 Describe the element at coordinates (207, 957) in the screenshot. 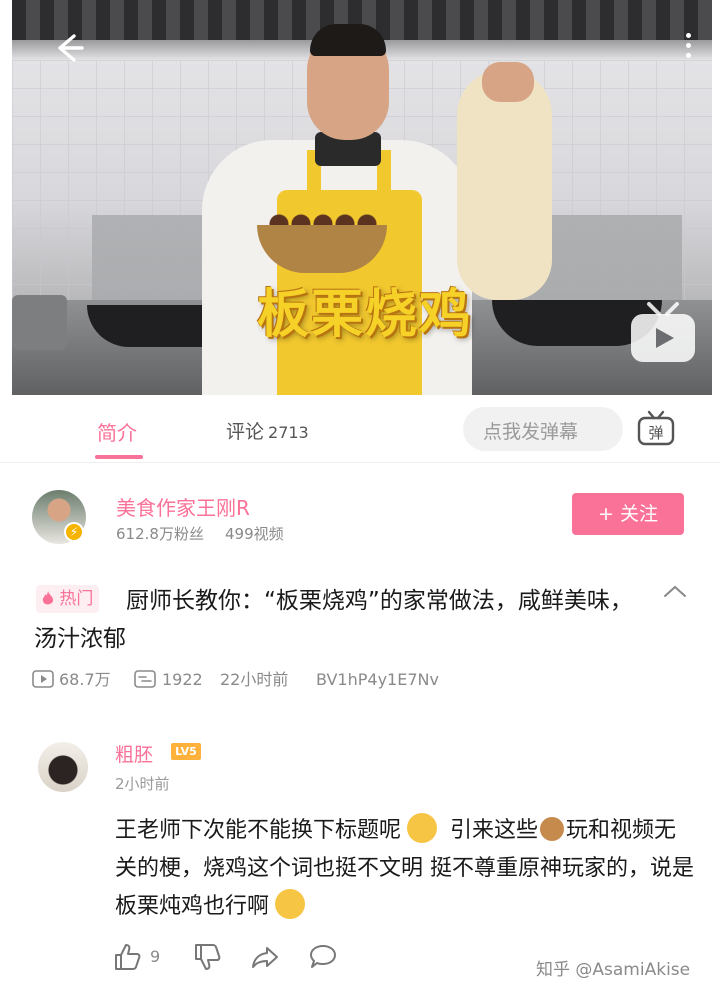

I see `dislike-thumbs-down-icon` at that location.